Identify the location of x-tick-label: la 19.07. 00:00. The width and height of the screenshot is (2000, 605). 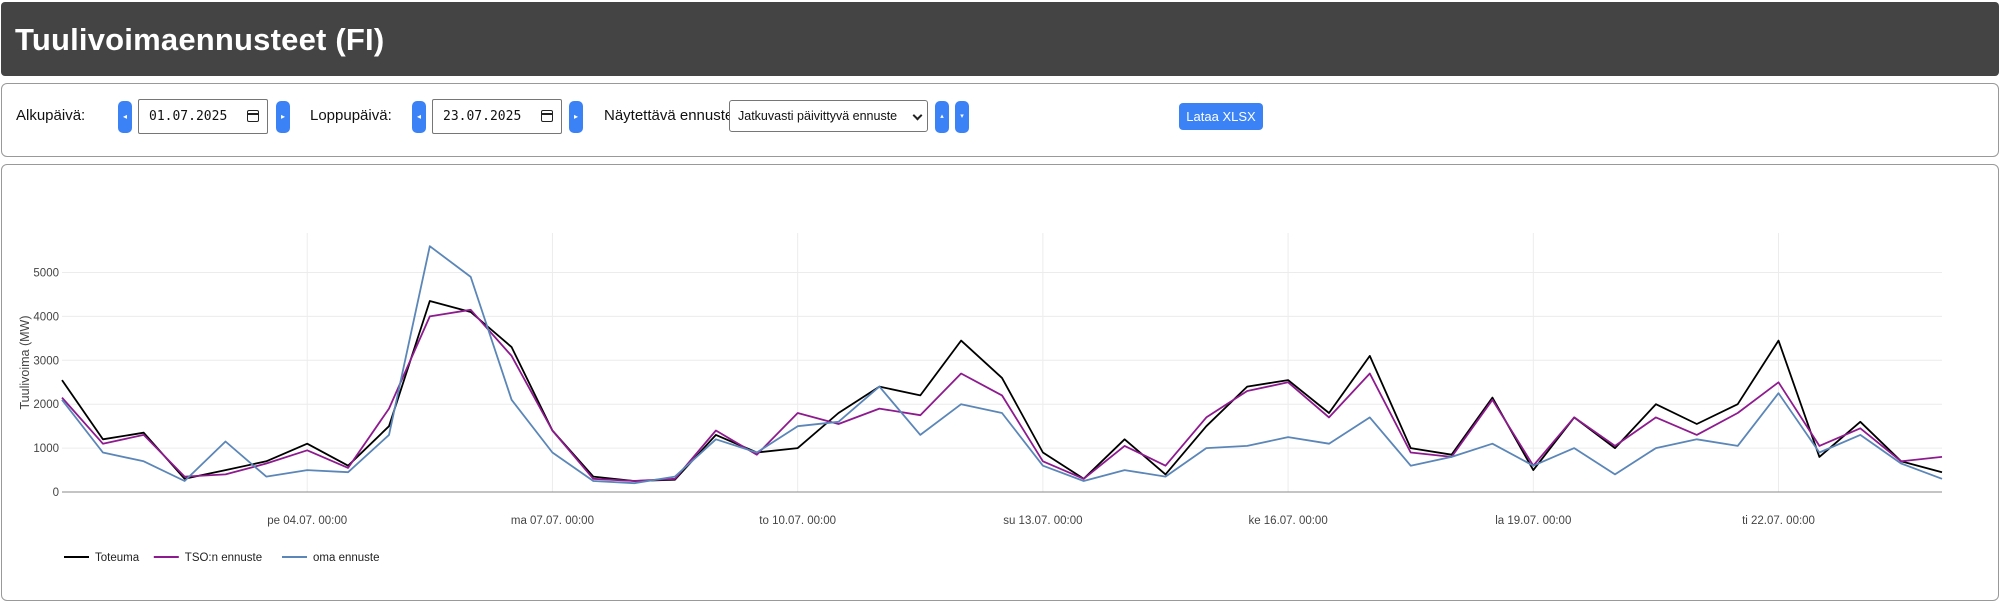
(1533, 521).